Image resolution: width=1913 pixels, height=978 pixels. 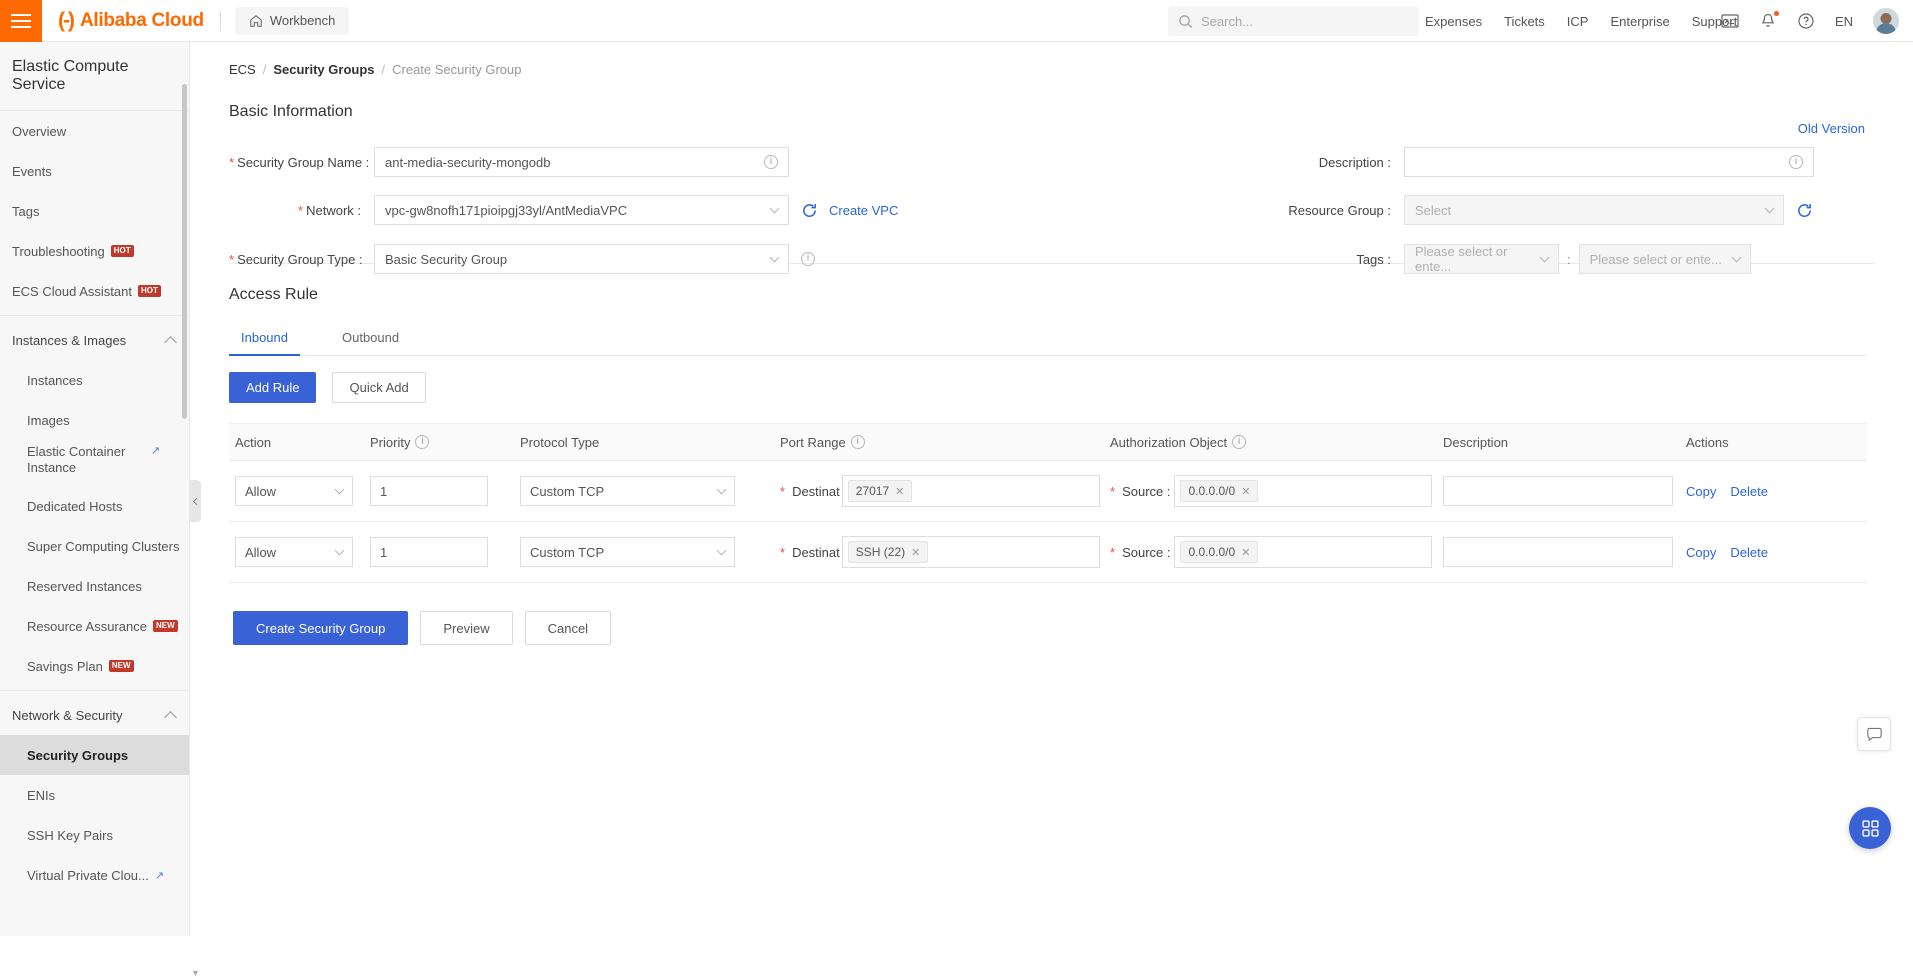 What do you see at coordinates (242, 69) in the screenshot?
I see `breadcrumb-ecs: ECS` at bounding box center [242, 69].